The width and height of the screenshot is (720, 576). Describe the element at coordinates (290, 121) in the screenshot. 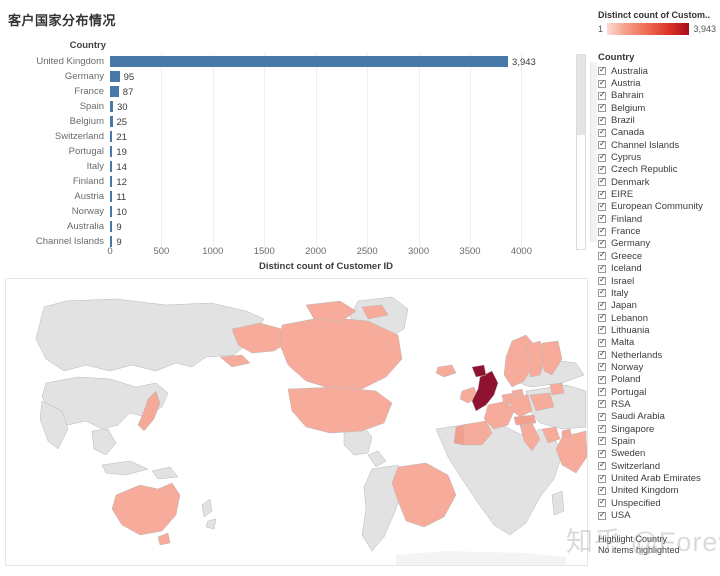

I see `bar-row: Belgium 25` at that location.